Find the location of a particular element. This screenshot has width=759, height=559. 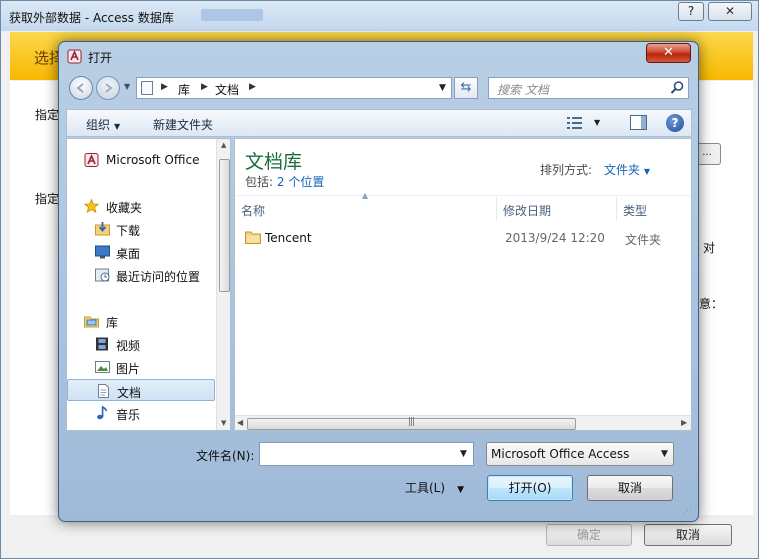

sidebar-item-label: 视频 is located at coordinates (128, 346).